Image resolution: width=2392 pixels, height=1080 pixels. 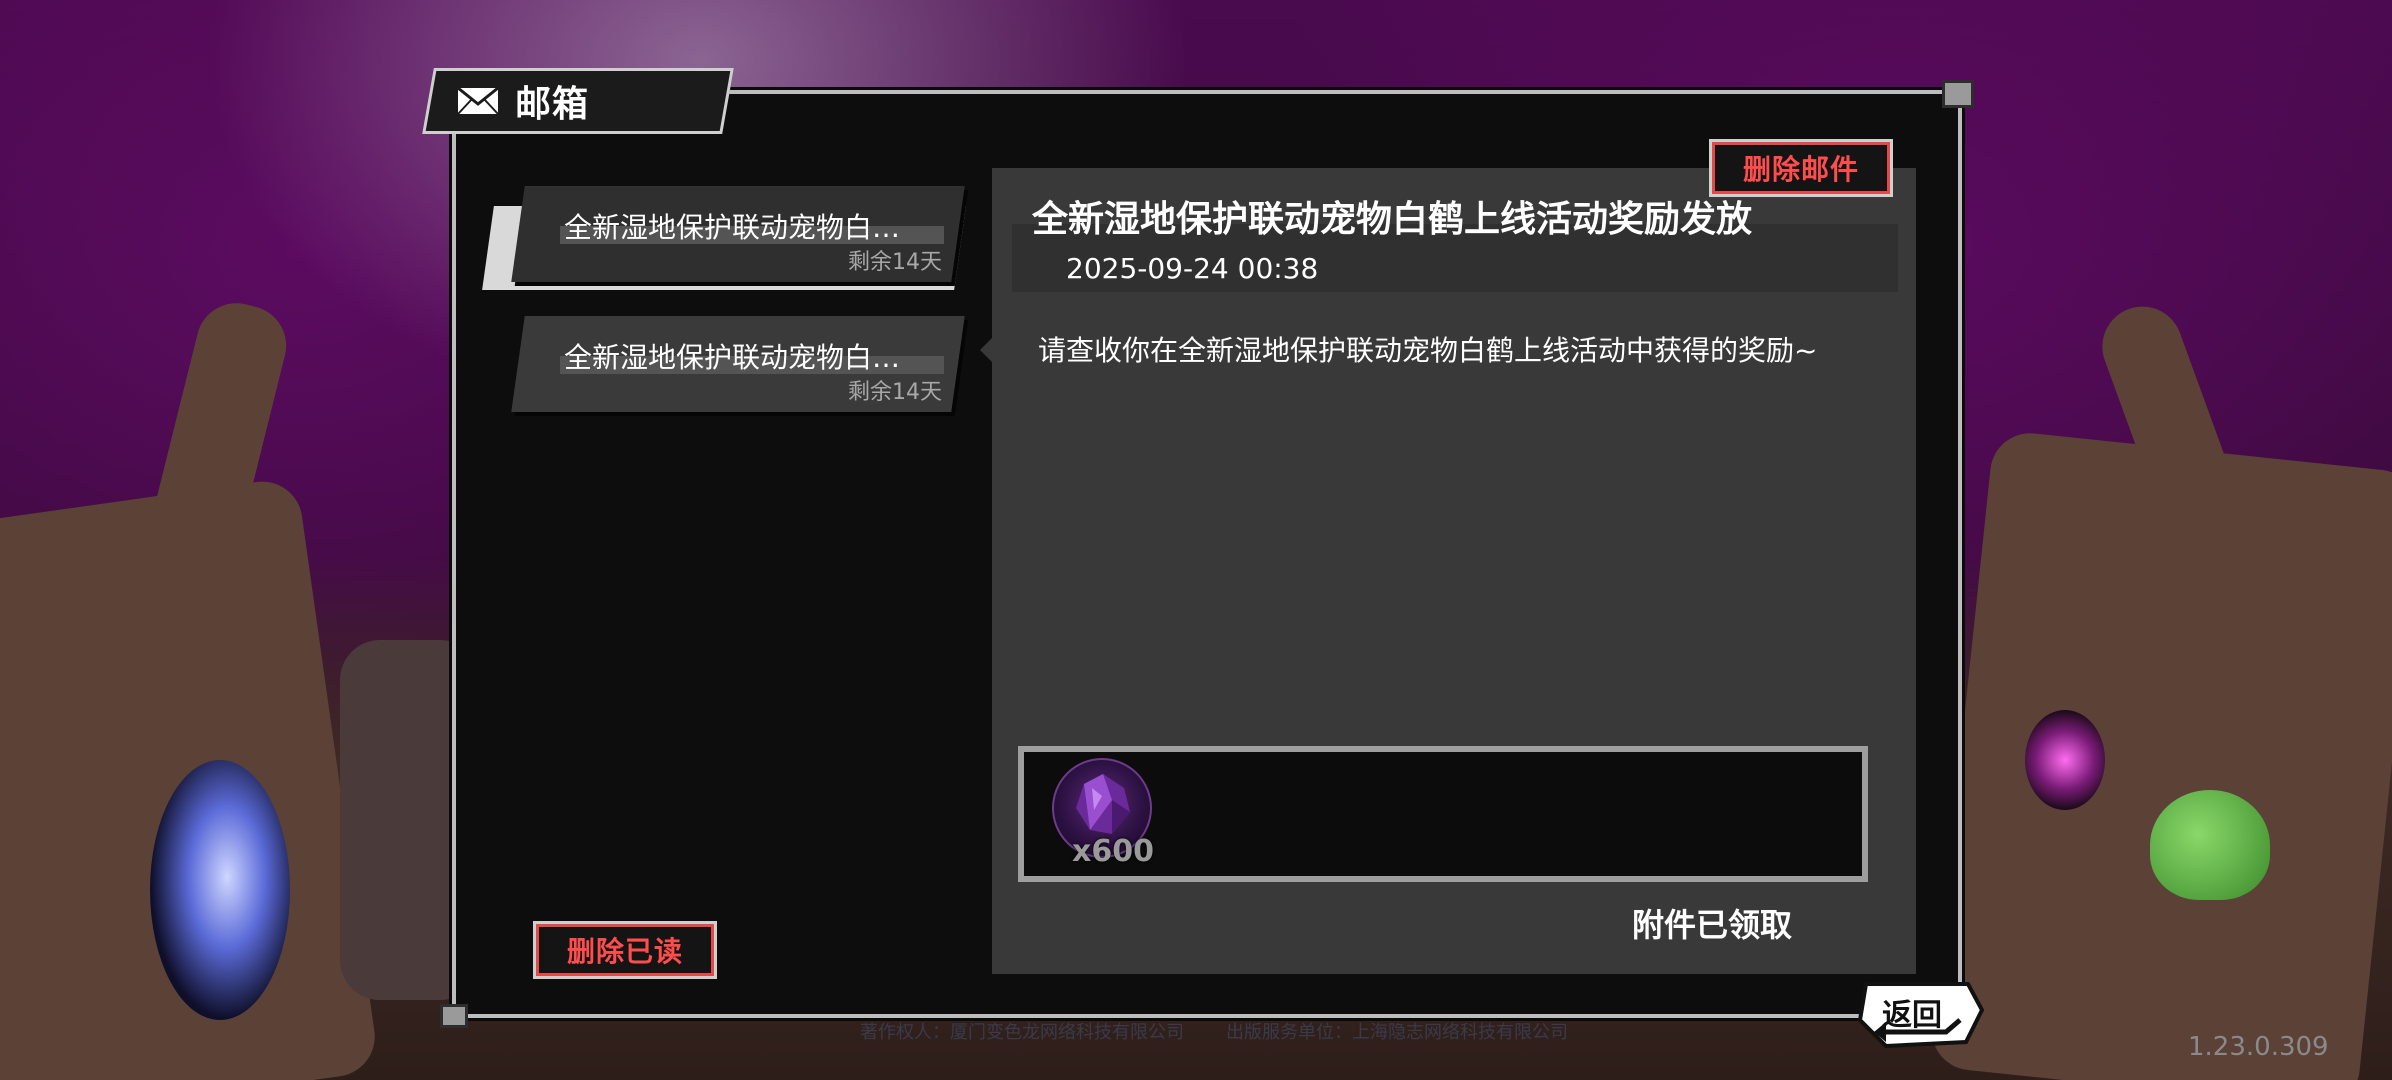 I want to click on detail-subject: 全新湿地保护联动宠物白鹤上线活动奖励发放, so click(x=1392, y=219).